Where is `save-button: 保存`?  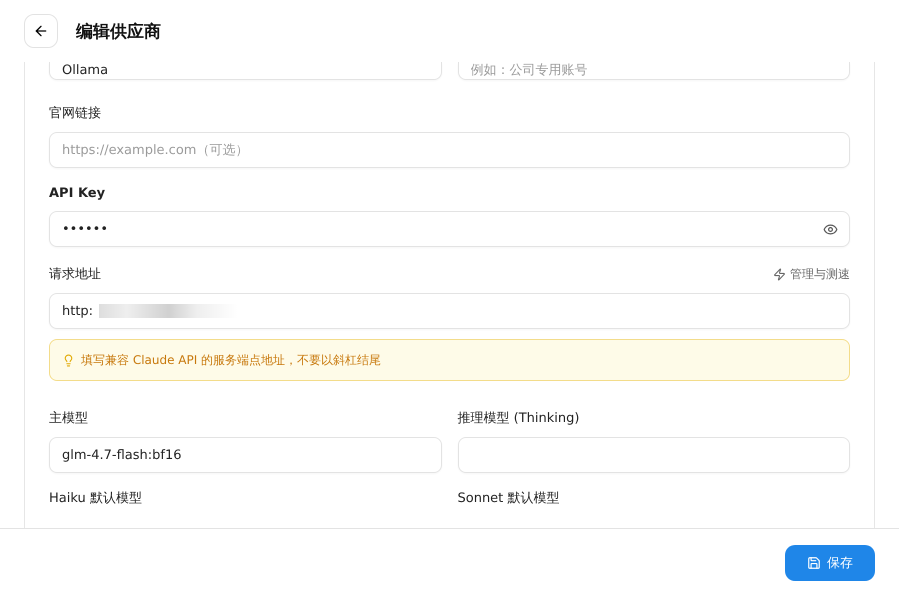 save-button: 保存 is located at coordinates (830, 562).